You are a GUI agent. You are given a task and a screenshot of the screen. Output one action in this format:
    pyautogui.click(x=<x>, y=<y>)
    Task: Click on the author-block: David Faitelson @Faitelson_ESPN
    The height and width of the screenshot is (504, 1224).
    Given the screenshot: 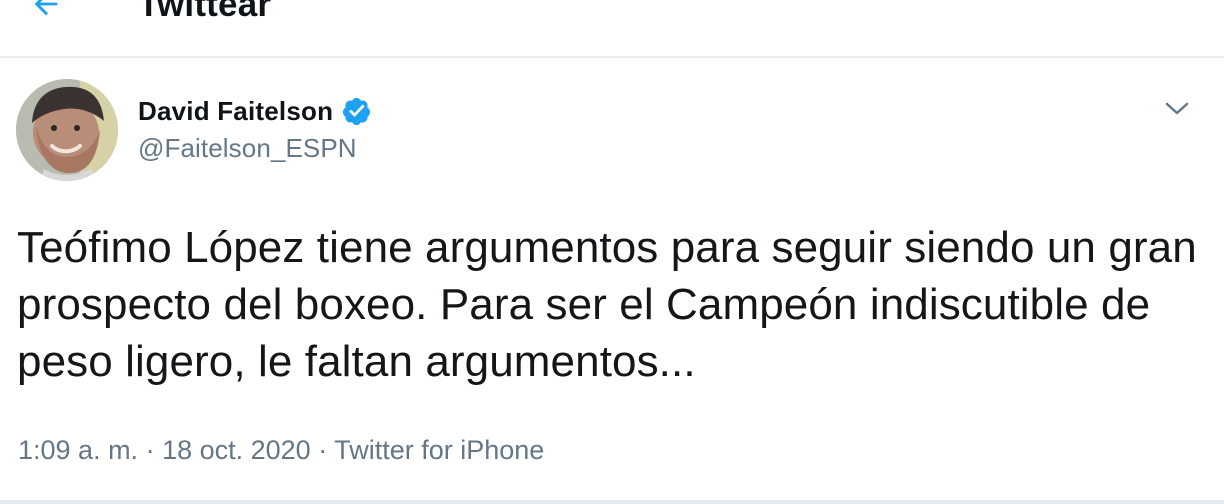 What is the action you would take?
    pyautogui.click(x=255, y=129)
    